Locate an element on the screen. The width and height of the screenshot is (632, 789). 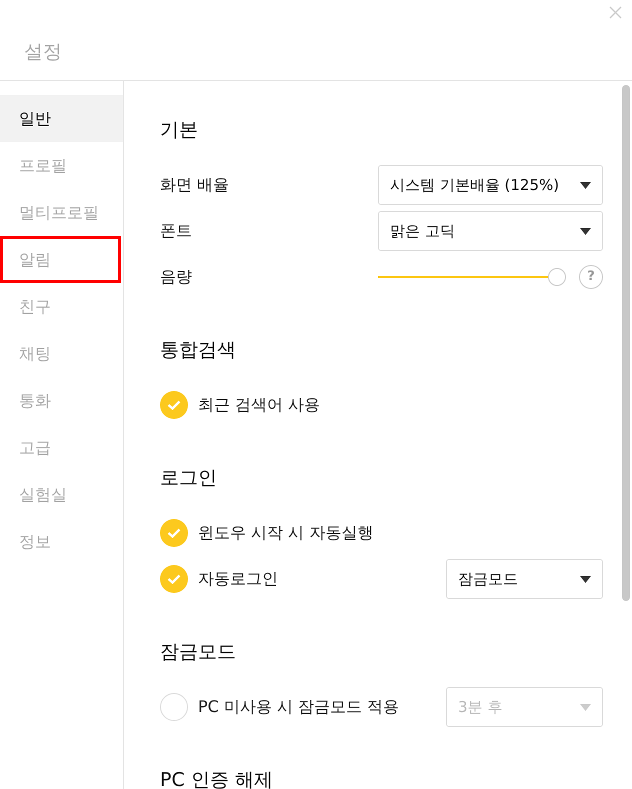
section-title: PC 인증 해제 is located at coordinates (217, 778).